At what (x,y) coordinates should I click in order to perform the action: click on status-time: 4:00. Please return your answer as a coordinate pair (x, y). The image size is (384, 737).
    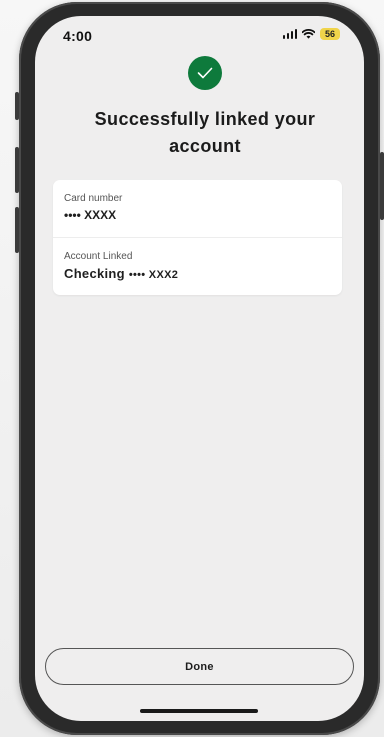
    Looking at the image, I should click on (78, 36).